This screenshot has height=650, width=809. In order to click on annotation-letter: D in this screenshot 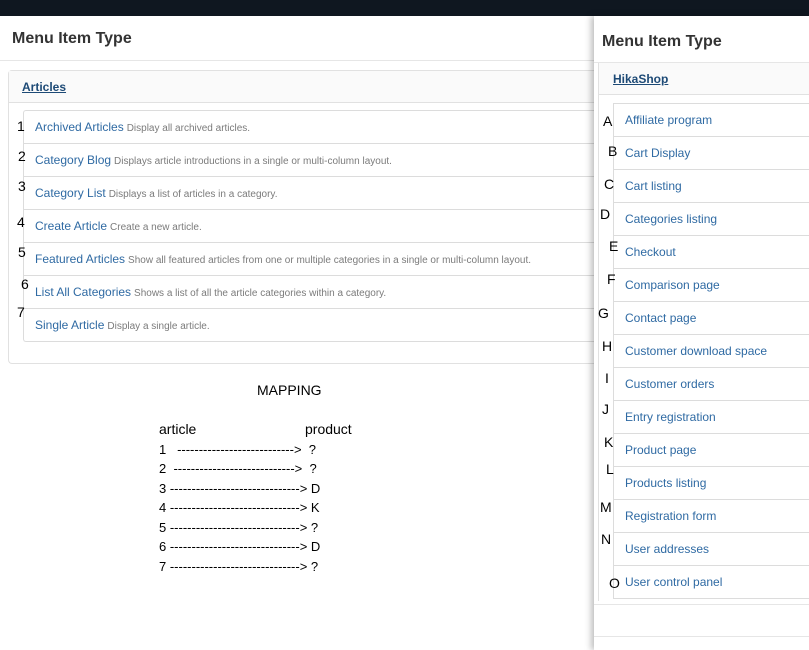, I will do `click(605, 214)`.